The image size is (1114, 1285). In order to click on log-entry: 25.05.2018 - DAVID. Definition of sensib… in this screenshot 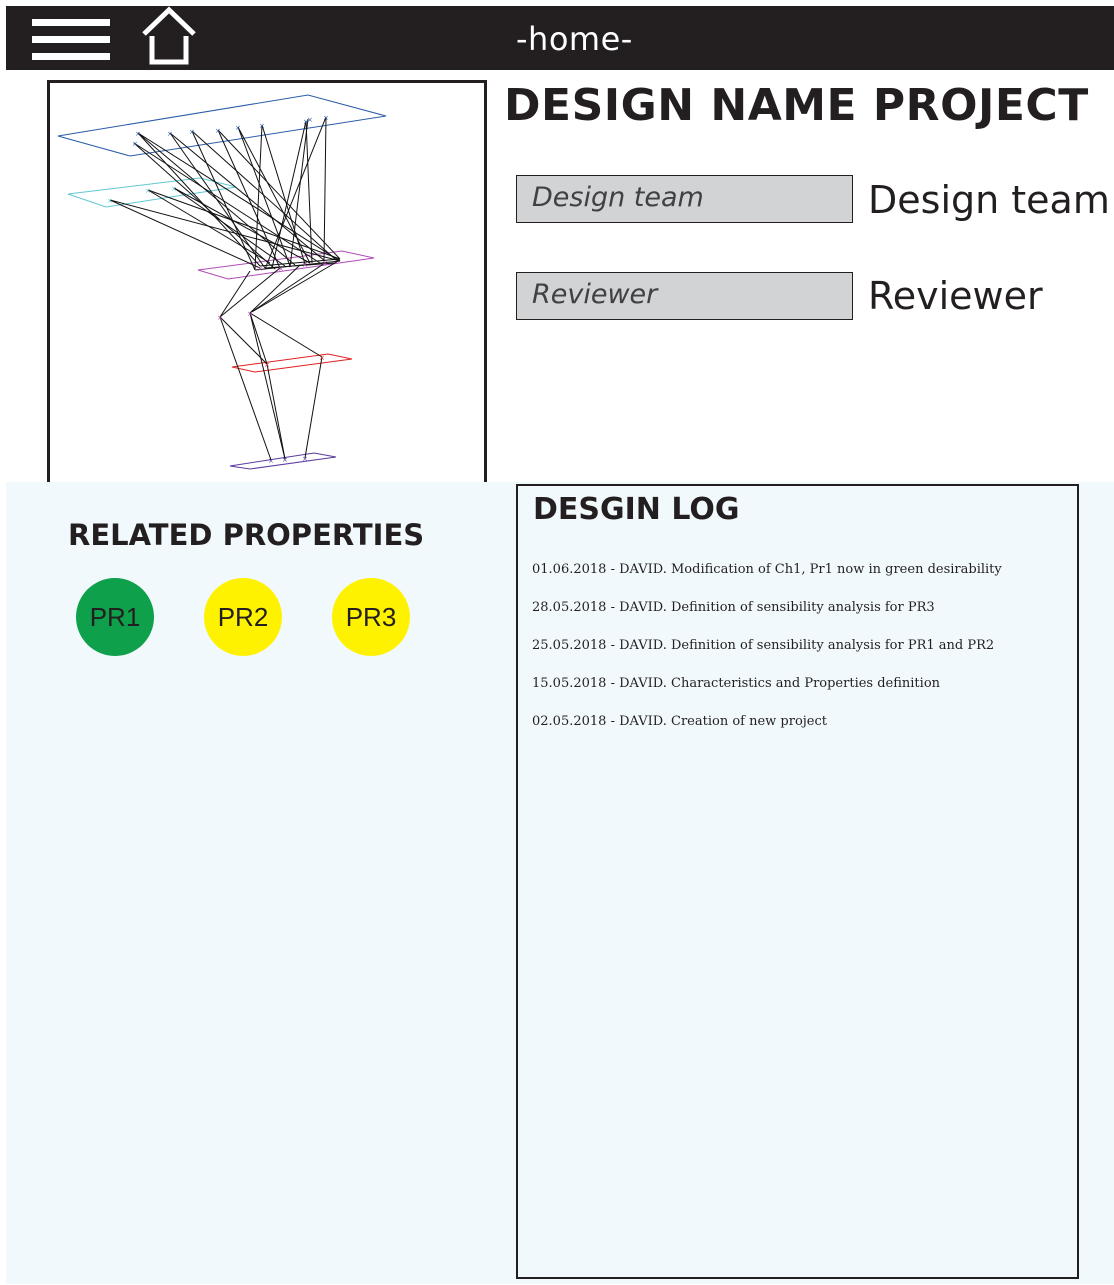, I will do `click(763, 645)`.